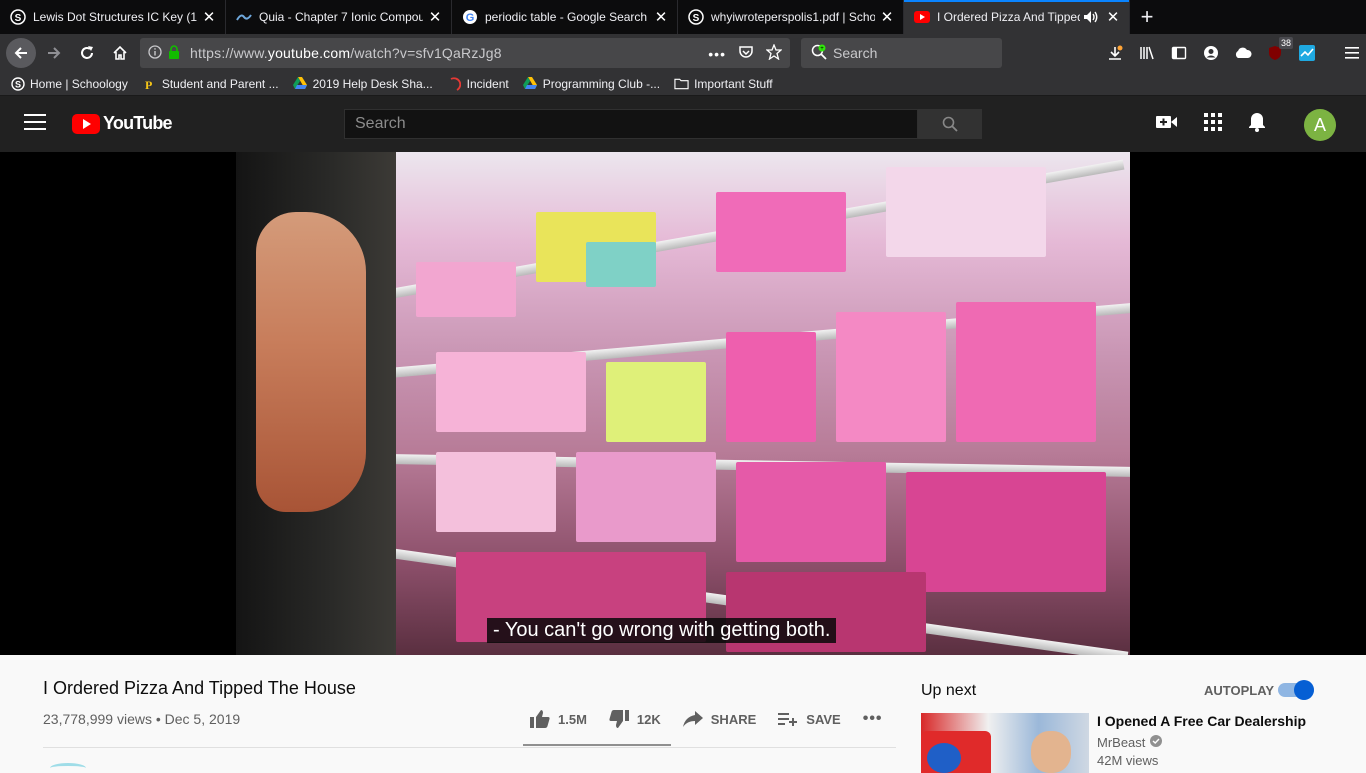  I want to click on back-button, so click(21, 53).